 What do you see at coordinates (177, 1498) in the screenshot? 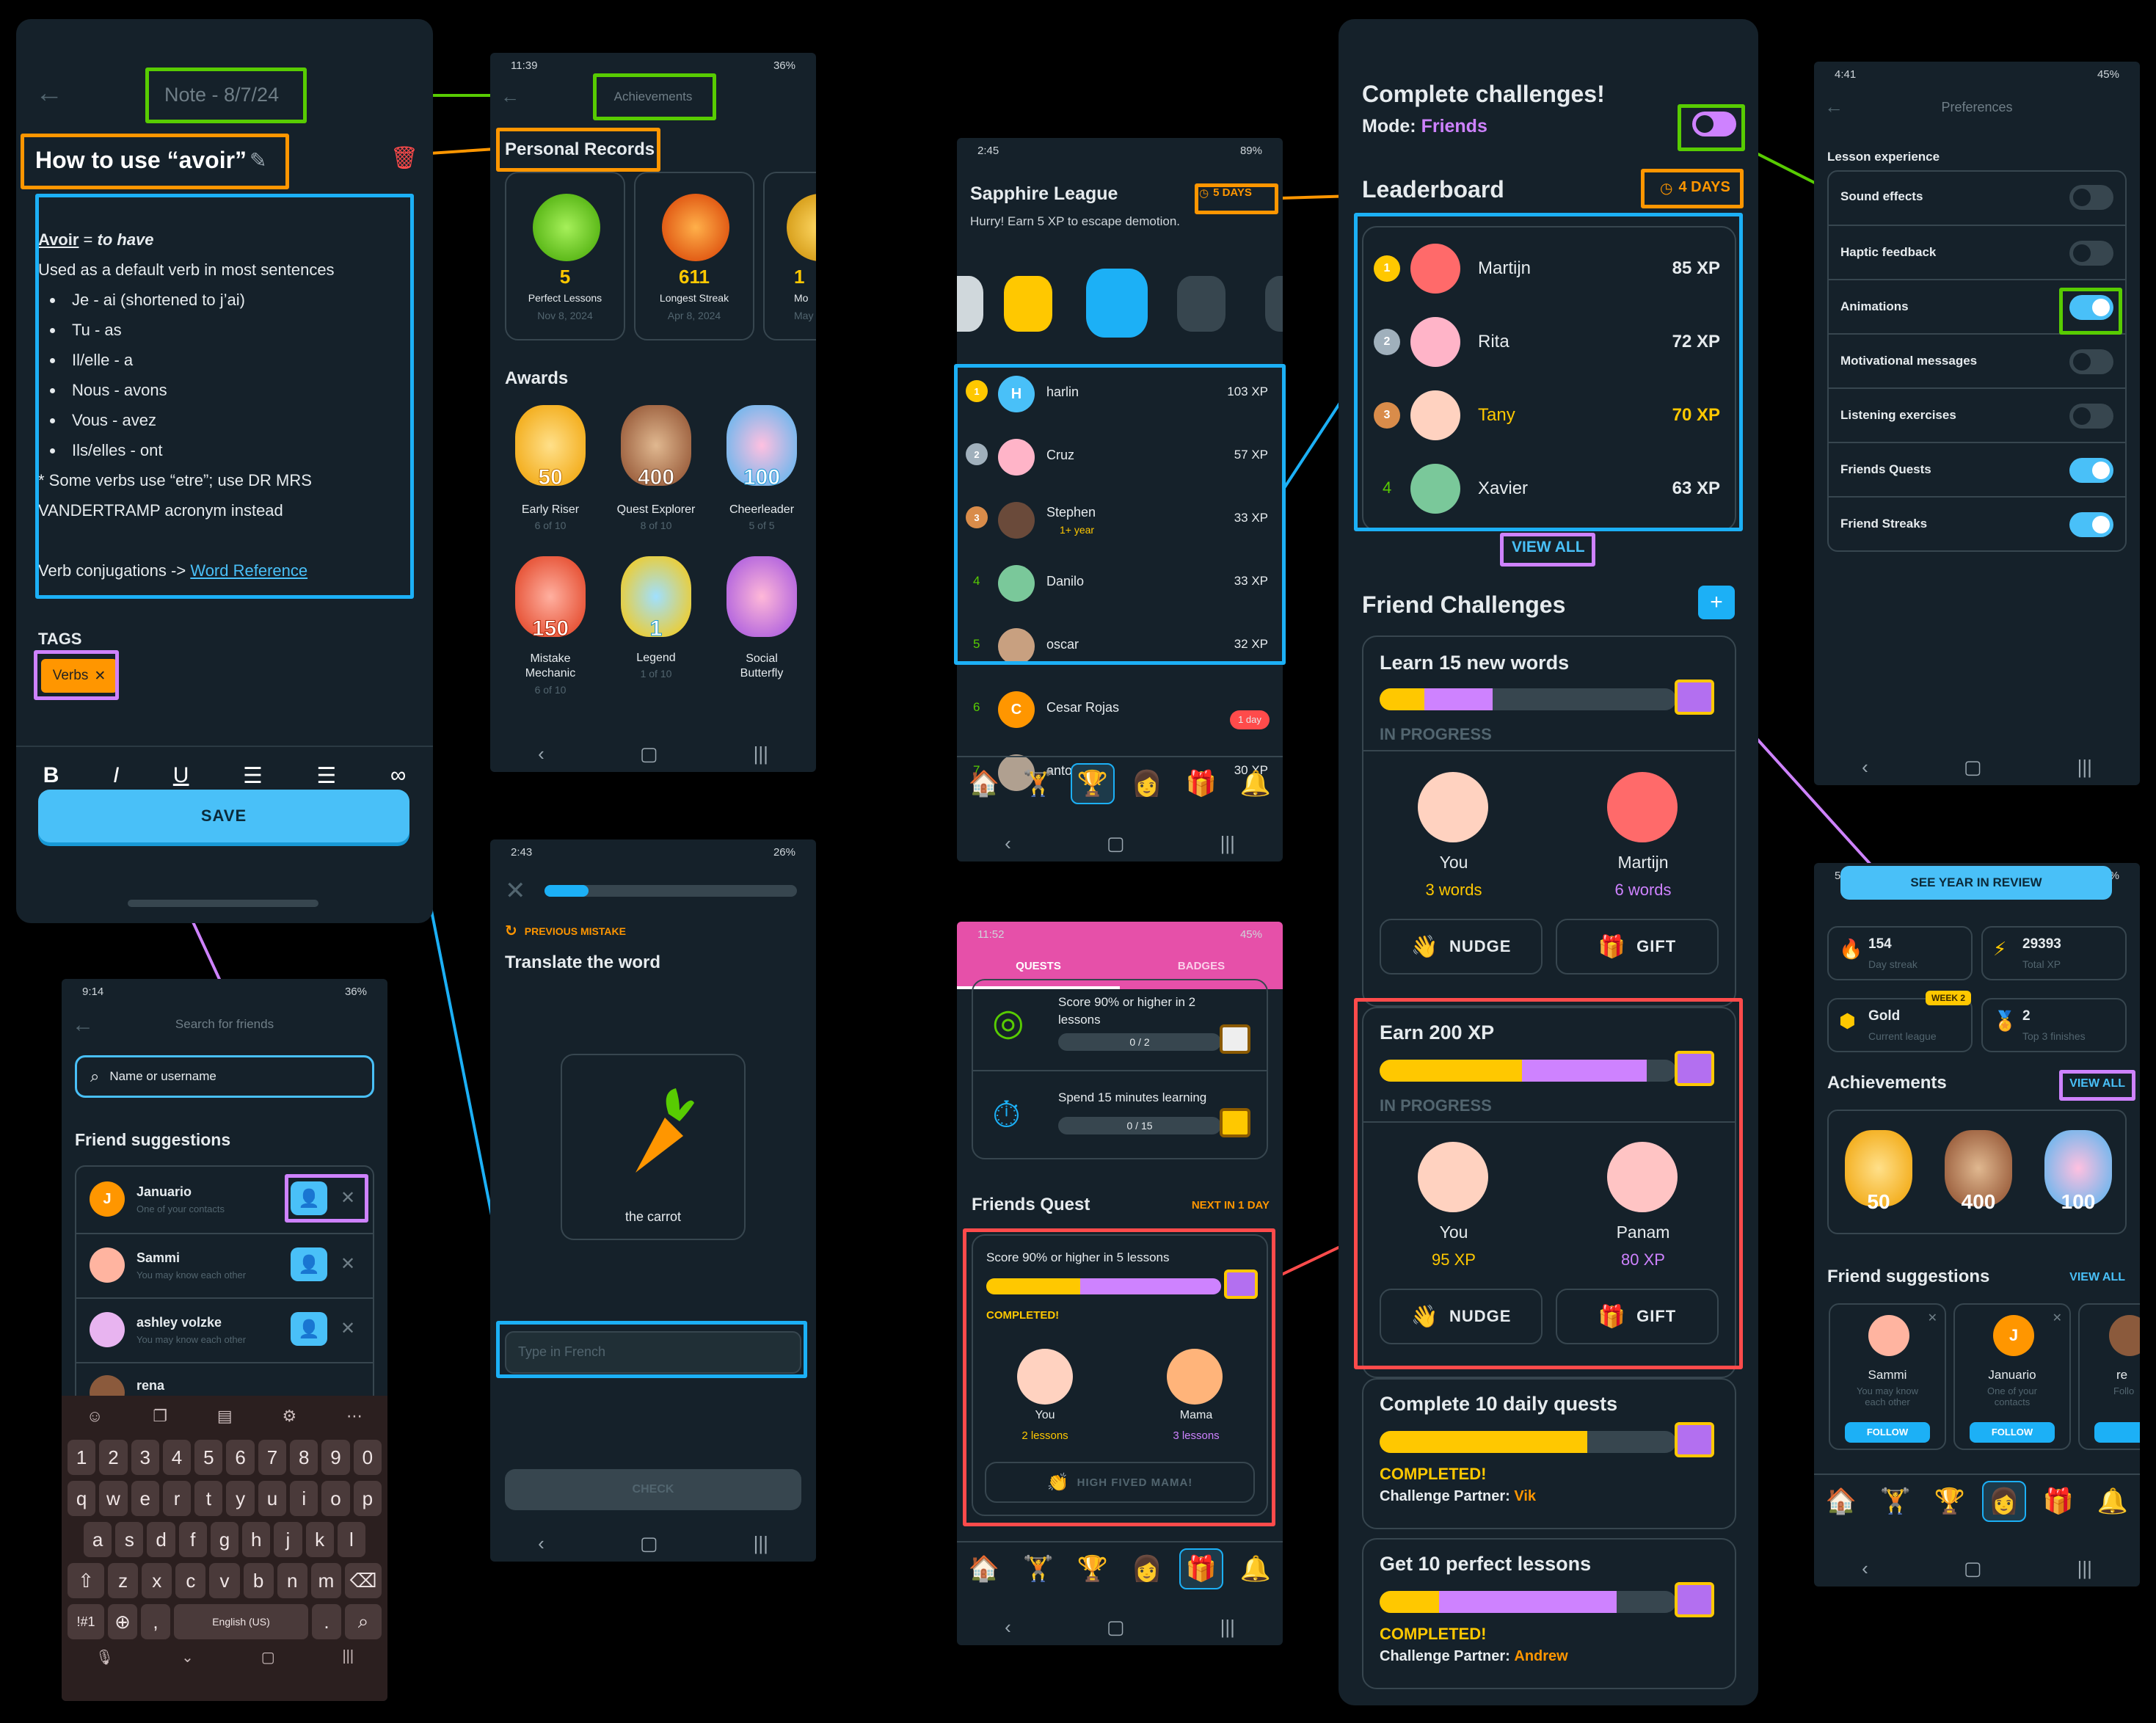
I see `key: r` at bounding box center [177, 1498].